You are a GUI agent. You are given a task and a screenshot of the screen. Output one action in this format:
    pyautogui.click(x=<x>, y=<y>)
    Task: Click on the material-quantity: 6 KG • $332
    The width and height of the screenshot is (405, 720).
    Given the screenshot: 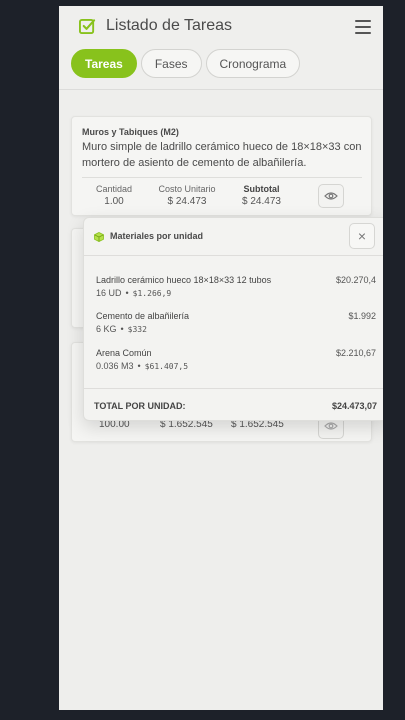 What is the action you would take?
    pyautogui.click(x=236, y=329)
    